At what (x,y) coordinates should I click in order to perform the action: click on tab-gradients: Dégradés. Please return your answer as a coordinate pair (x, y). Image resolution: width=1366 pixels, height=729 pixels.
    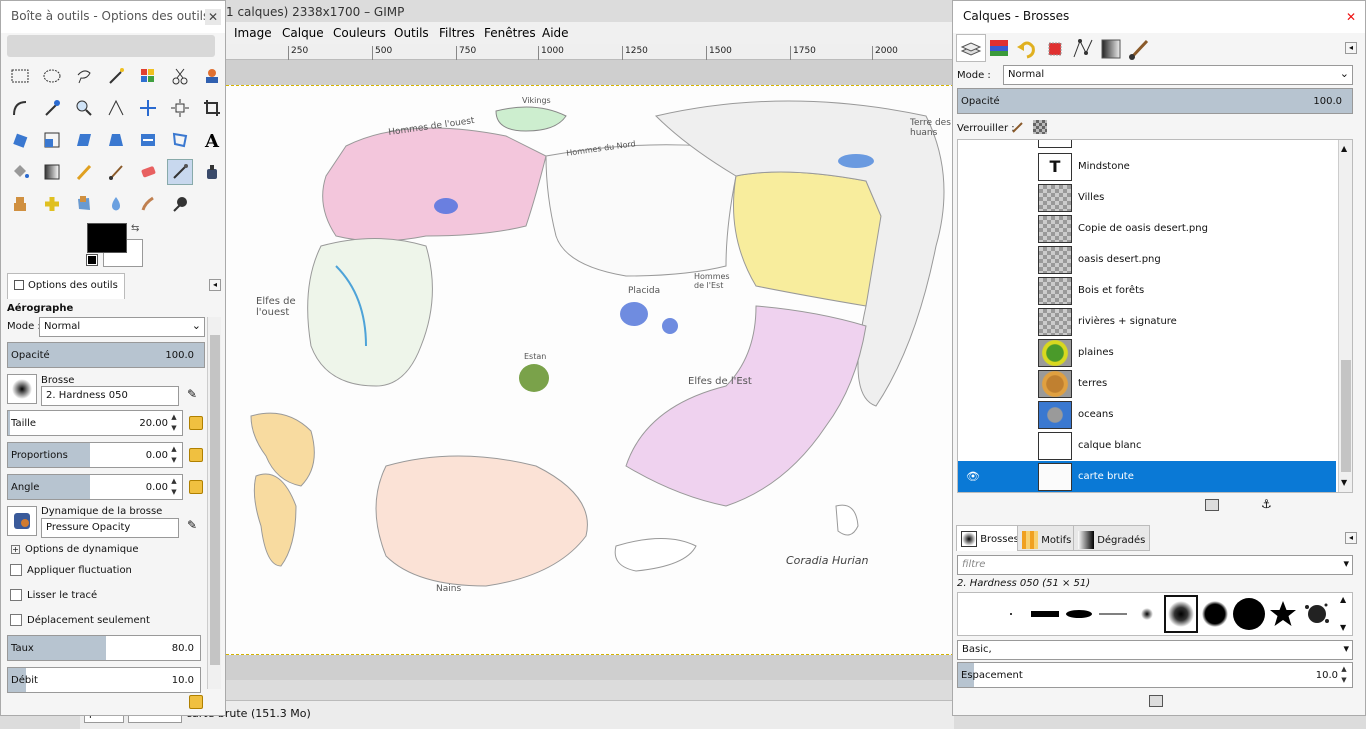
    Looking at the image, I should click on (1112, 538).